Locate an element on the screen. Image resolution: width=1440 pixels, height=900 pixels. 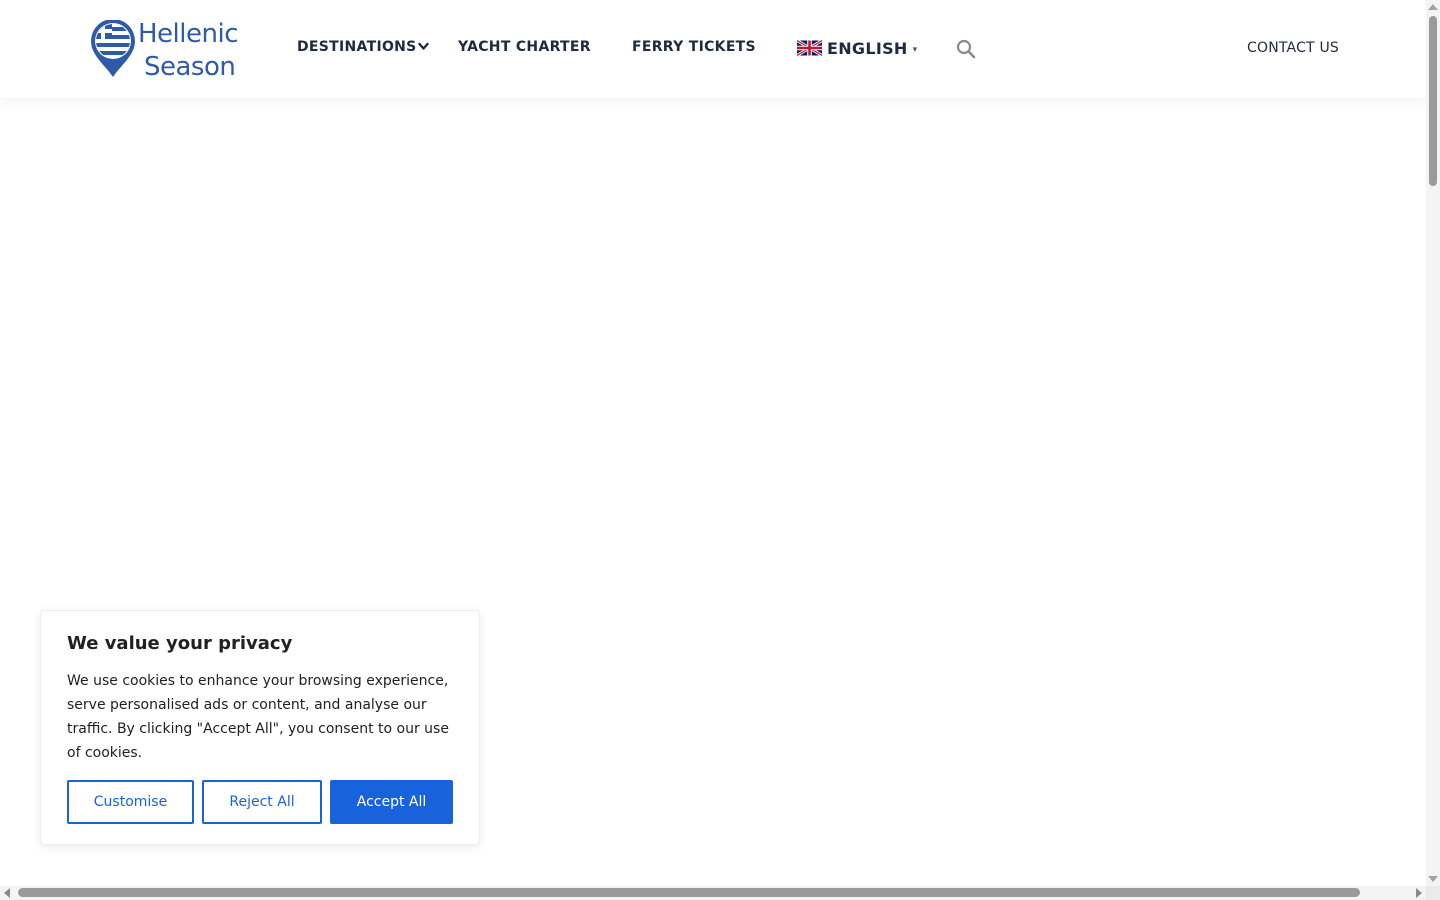
uk-flag-icon is located at coordinates (809, 48).